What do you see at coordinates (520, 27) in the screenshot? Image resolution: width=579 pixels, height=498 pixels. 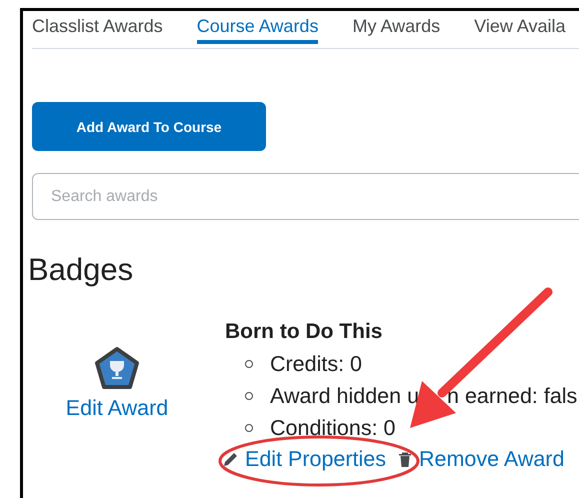 I see `tab: View Availa` at bounding box center [520, 27].